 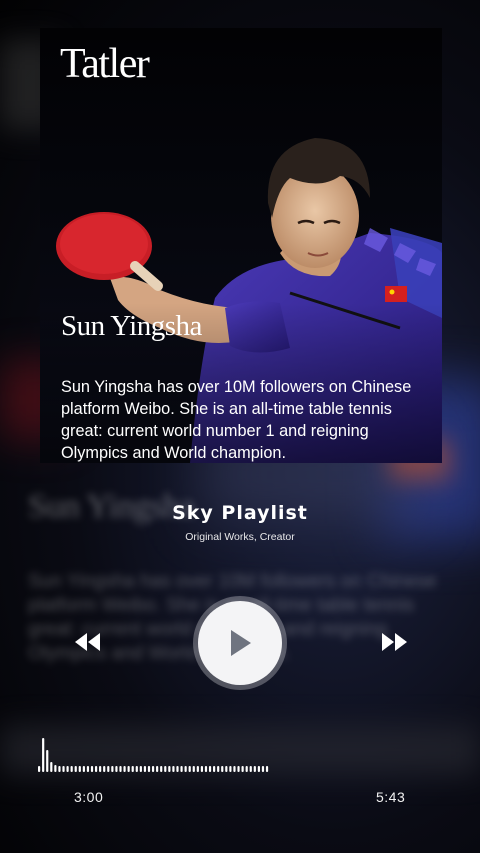 I want to click on track-subtitle: Original Works, Creator, so click(x=240, y=537).